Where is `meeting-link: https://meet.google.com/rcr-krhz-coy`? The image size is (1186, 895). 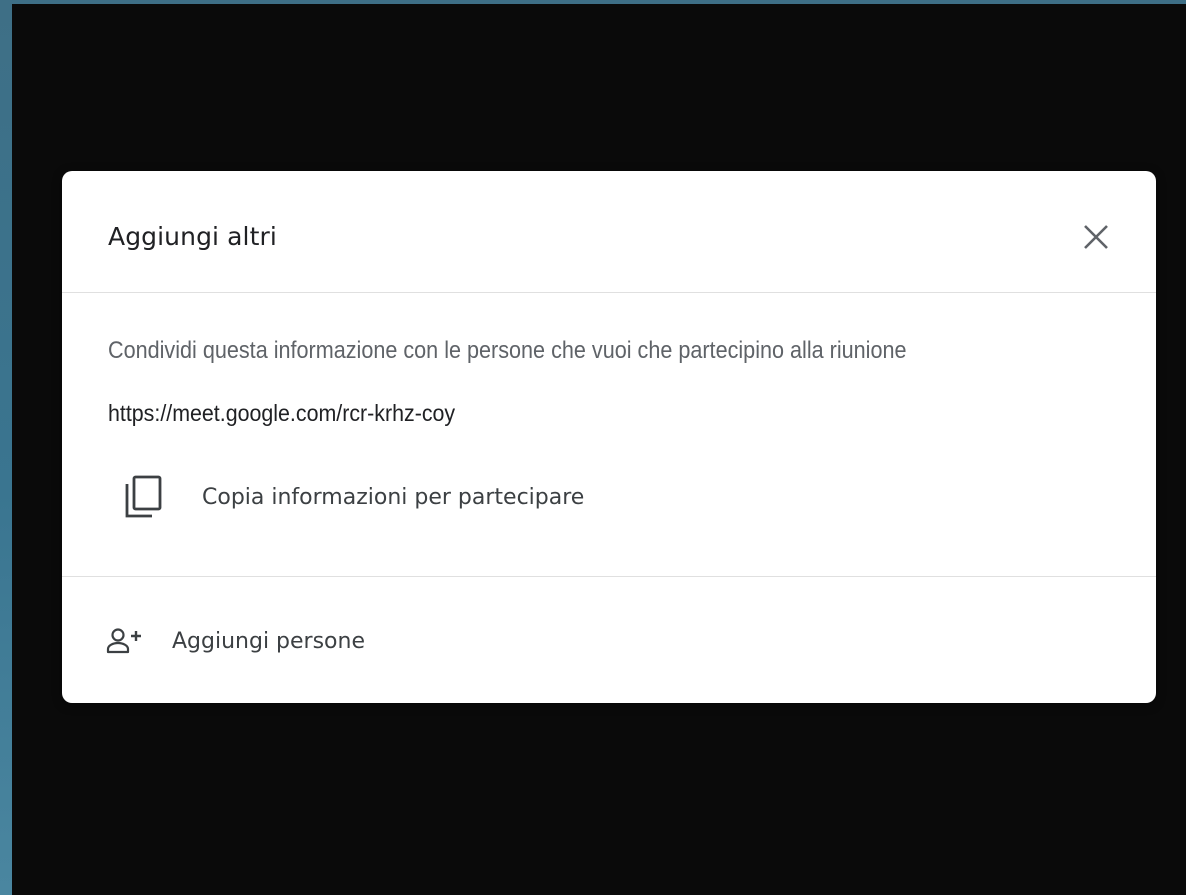 meeting-link: https://meet.google.com/rcr-krhz-coy is located at coordinates (282, 413).